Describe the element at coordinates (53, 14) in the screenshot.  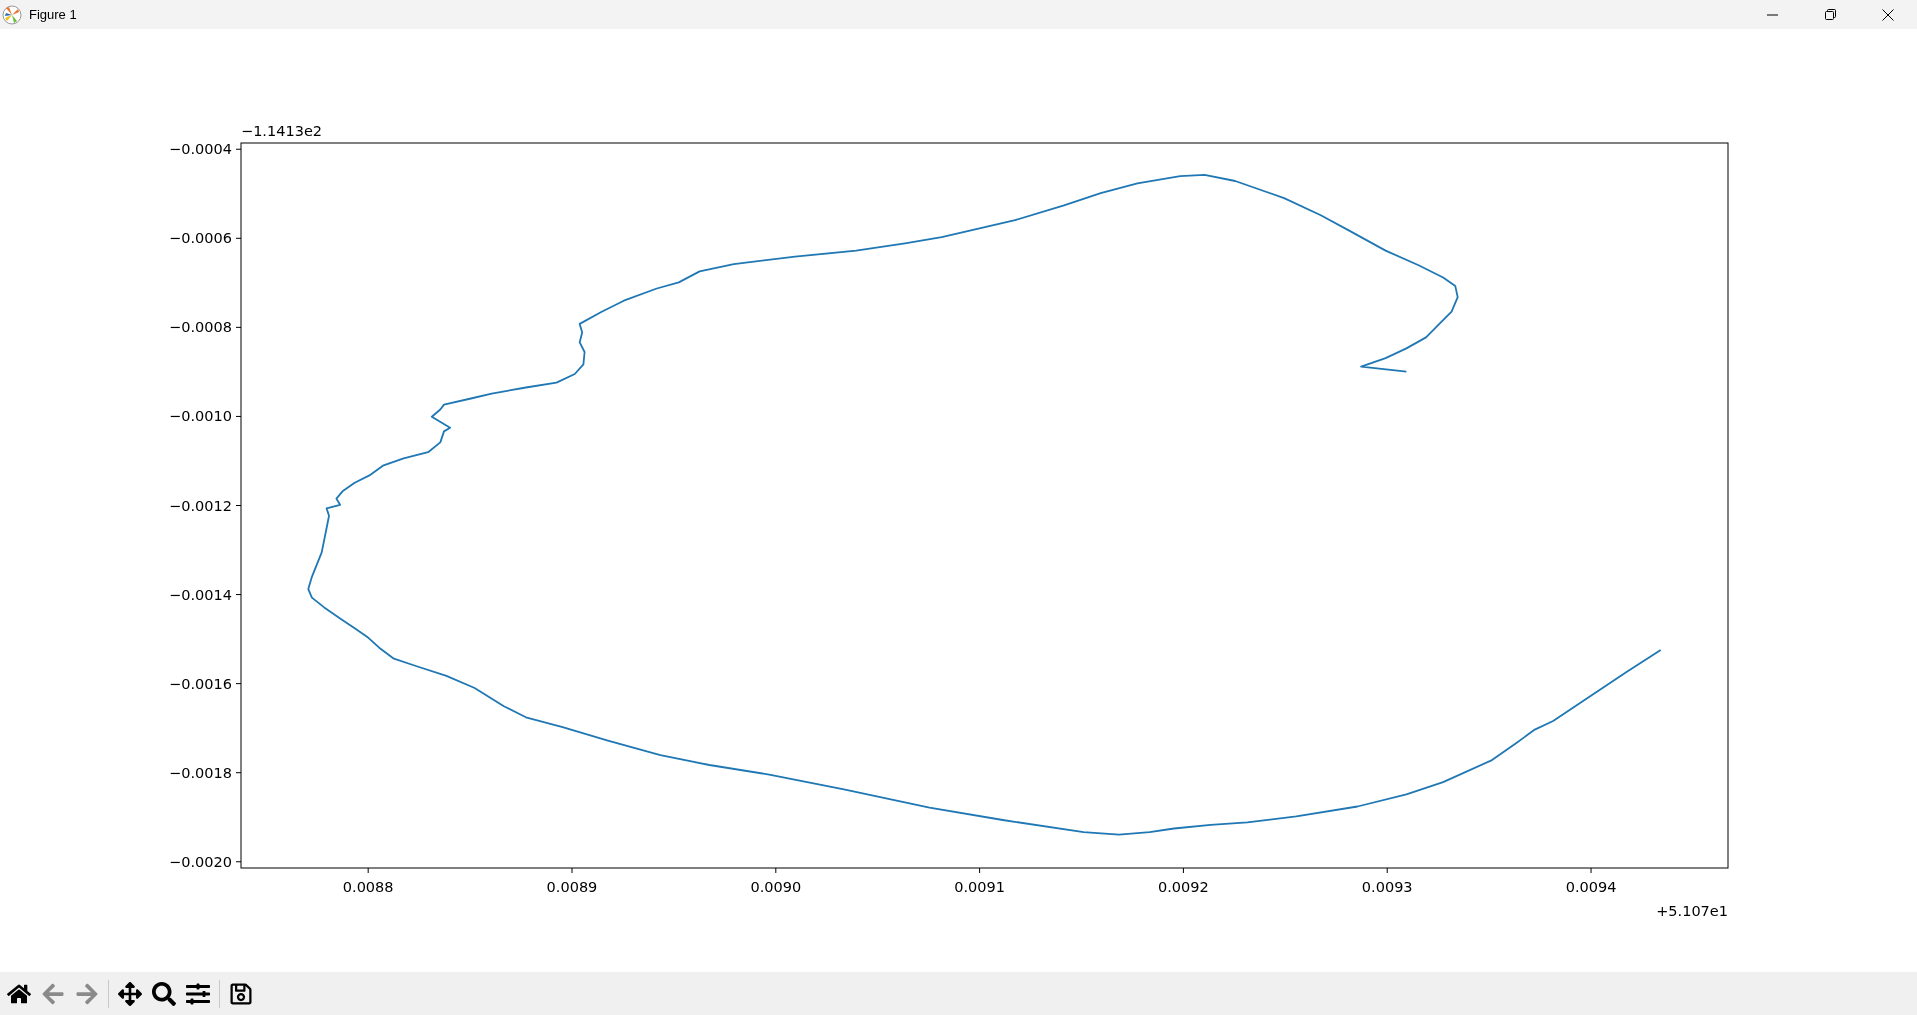
I see `window-title: Figure 1` at that location.